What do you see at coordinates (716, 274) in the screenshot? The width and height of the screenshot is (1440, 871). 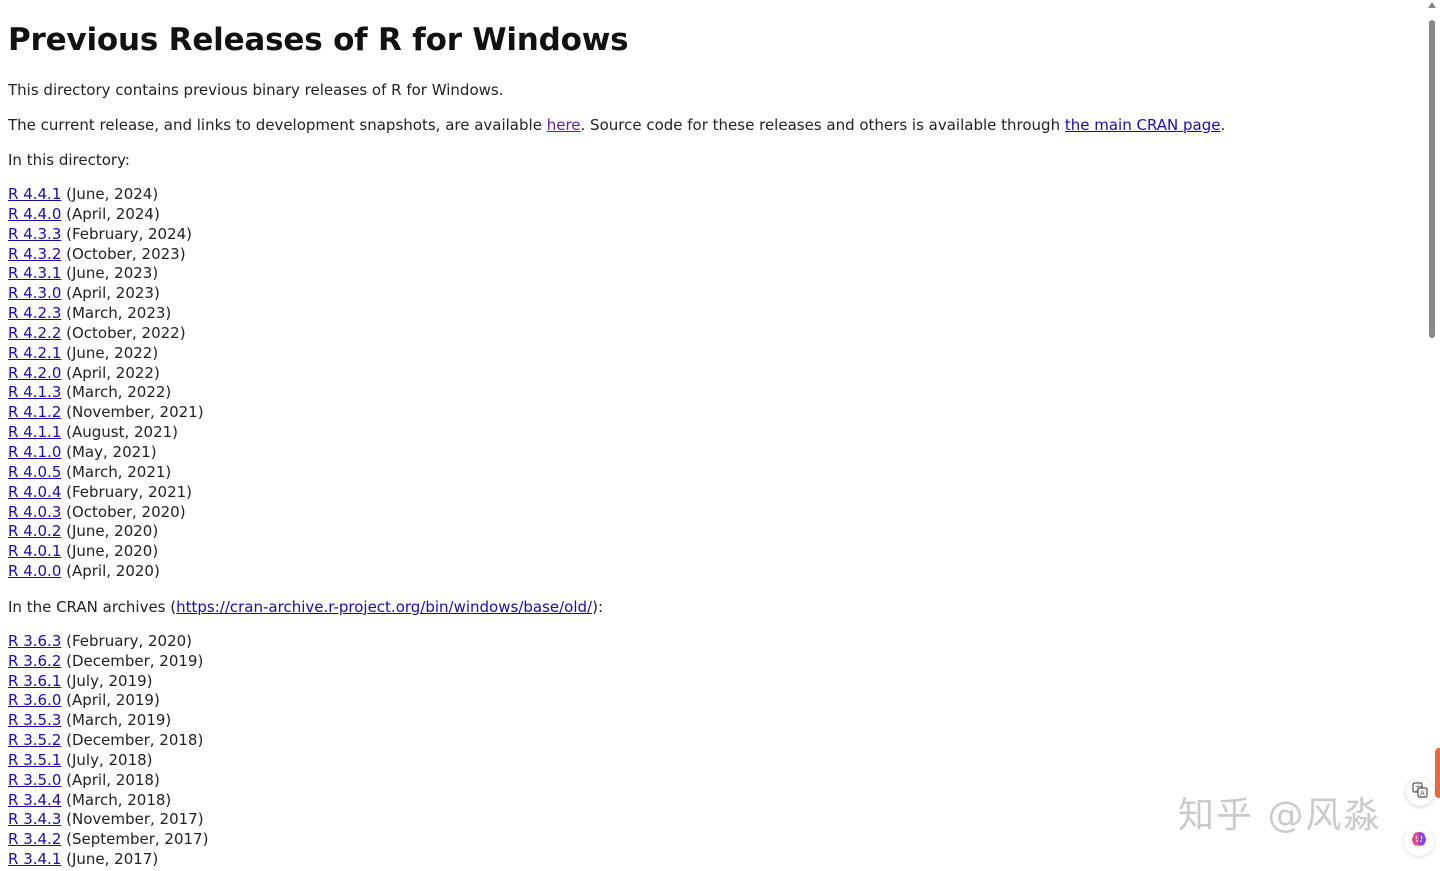 I see `release-item: R 4.3.1 (June, 2023)` at bounding box center [716, 274].